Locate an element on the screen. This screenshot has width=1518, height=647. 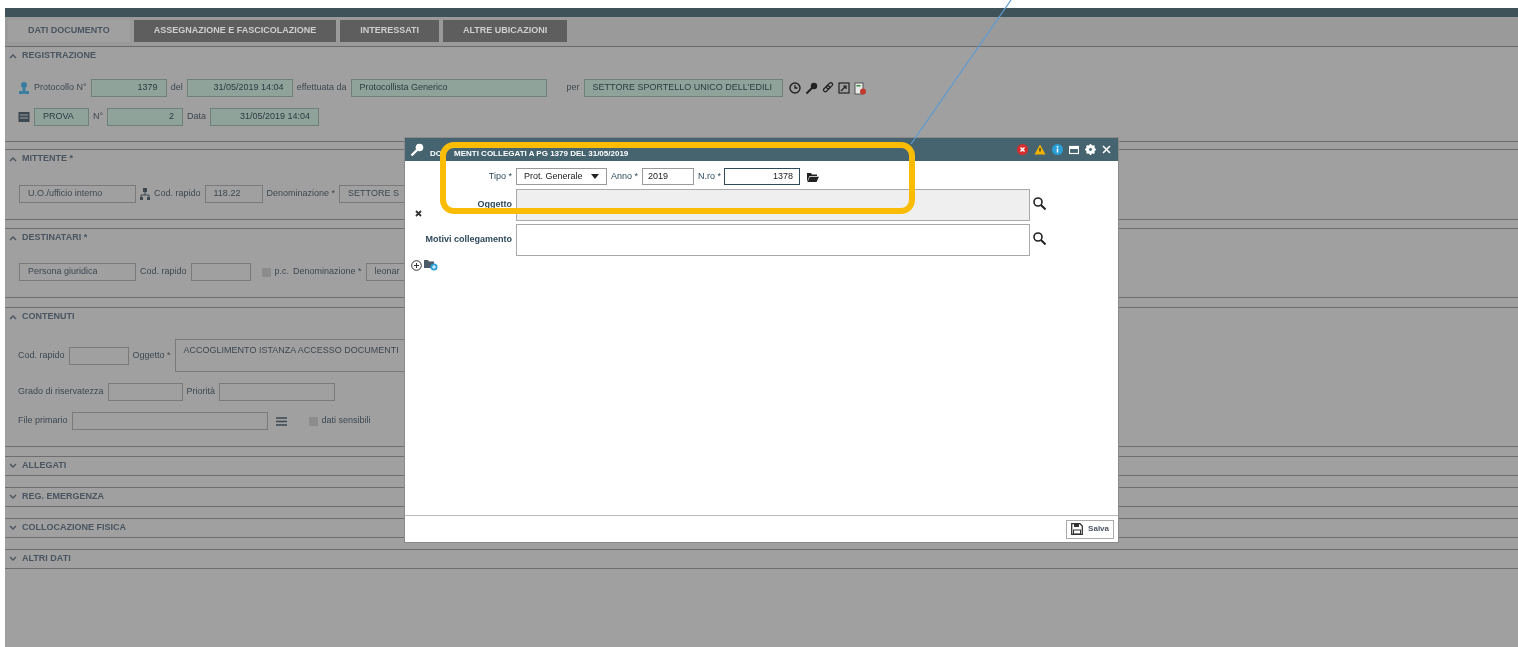
add-circle-icon is located at coordinates (416, 265).